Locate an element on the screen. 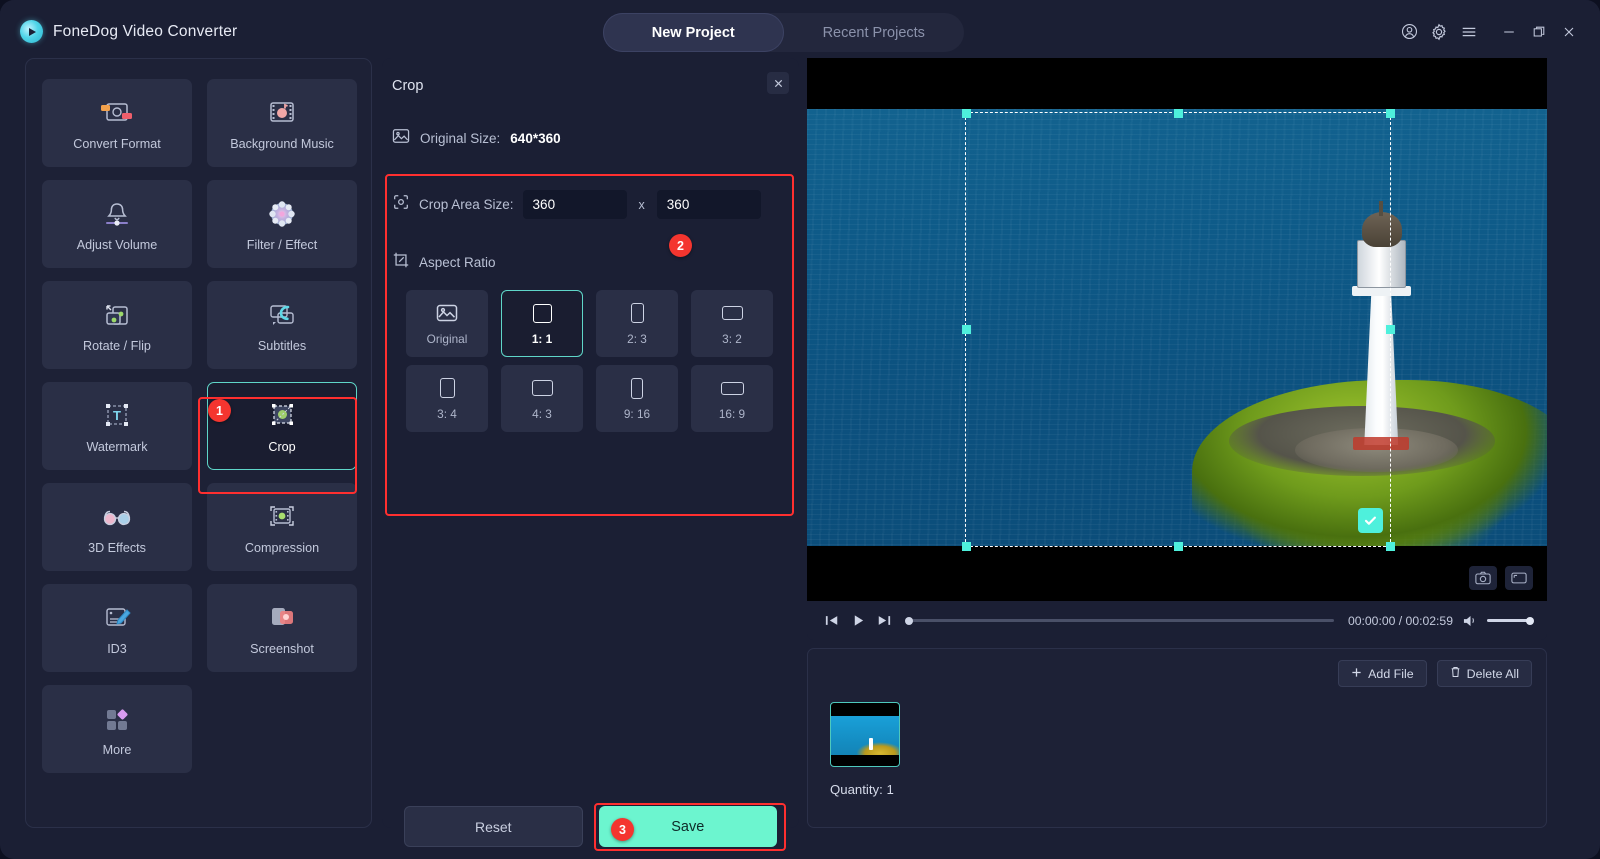  aspect-ratio-1-1: 1 is located at coordinates (542, 323).